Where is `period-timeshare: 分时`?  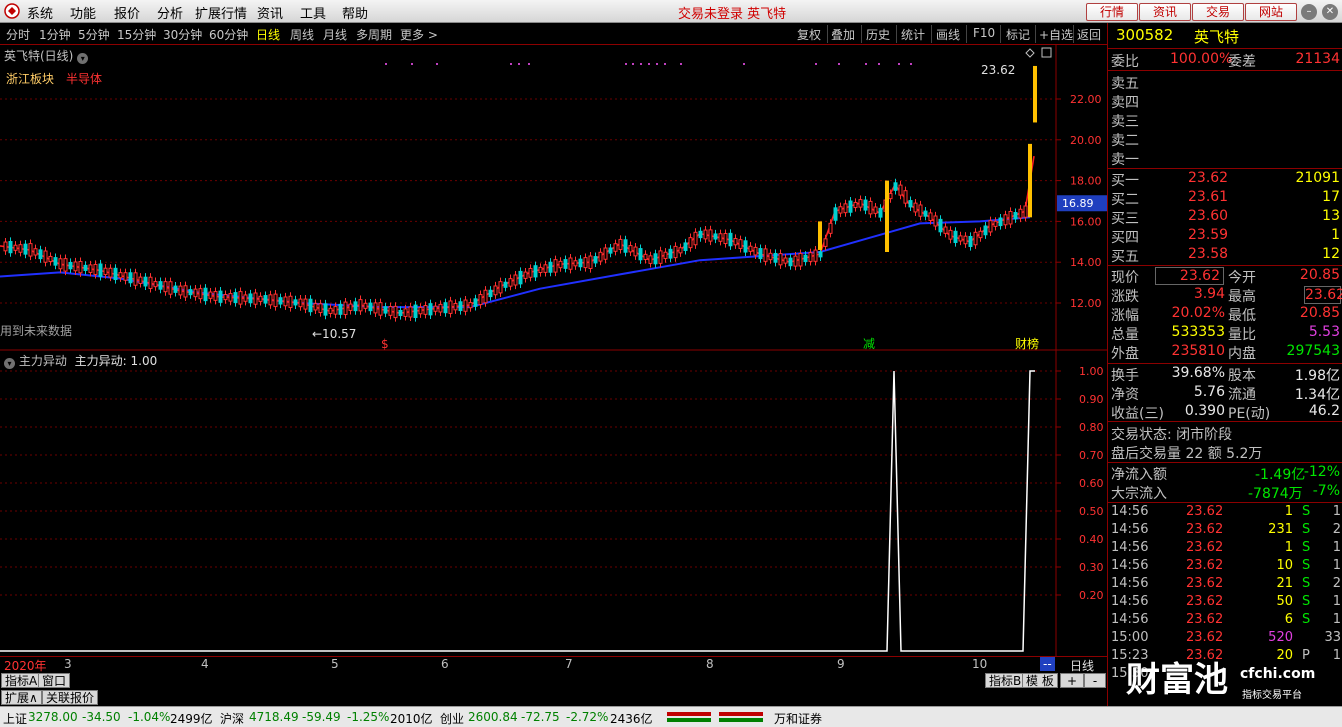 period-timeshare: 分时 is located at coordinates (18, 34).